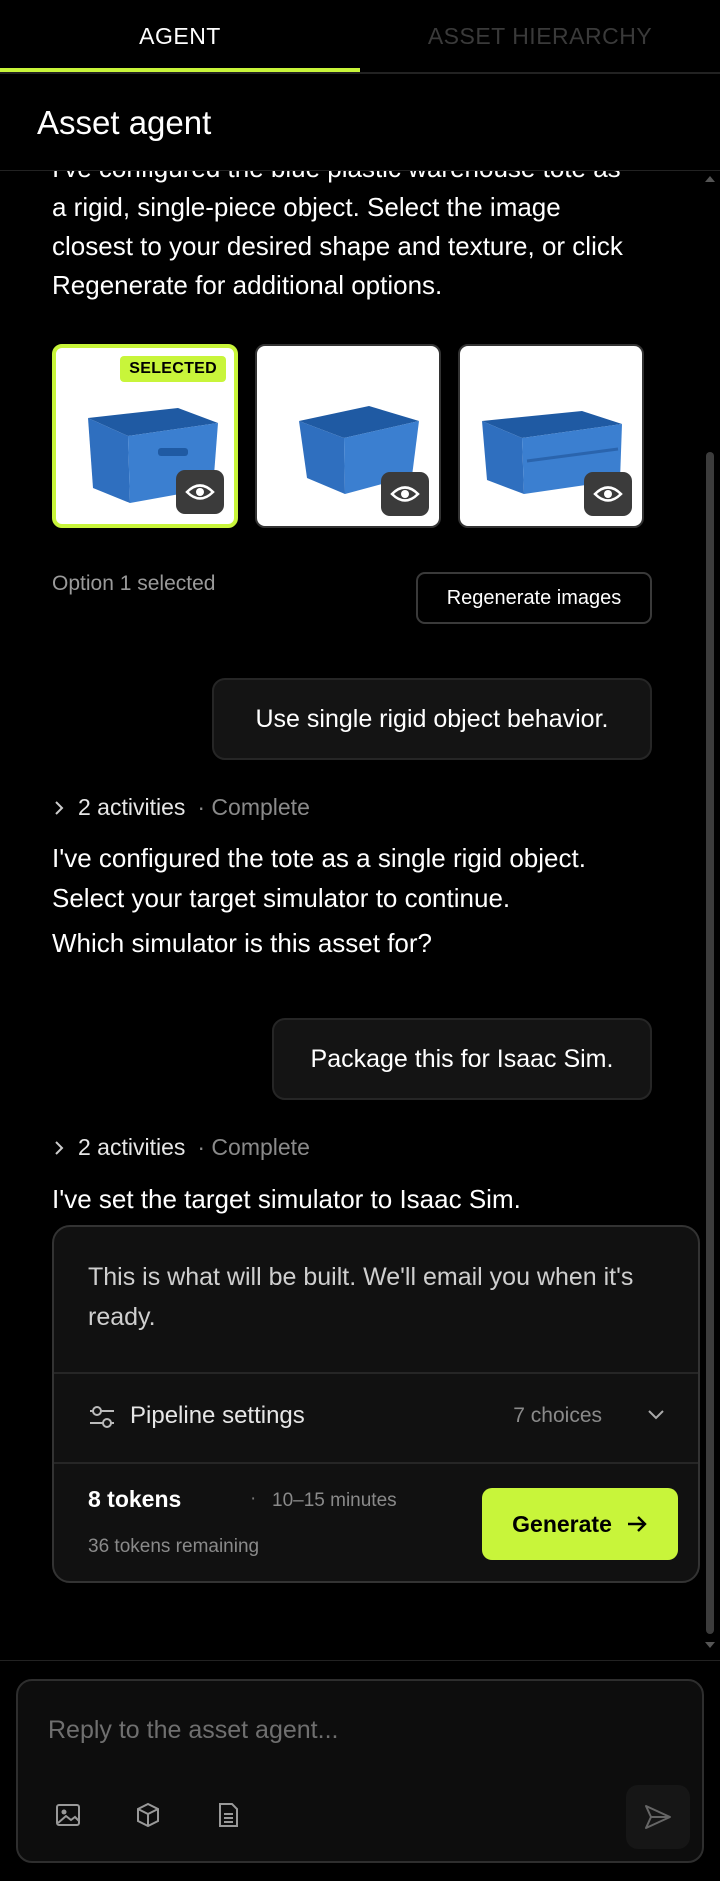  I want to click on option-status: Option 1 selected, so click(134, 583).